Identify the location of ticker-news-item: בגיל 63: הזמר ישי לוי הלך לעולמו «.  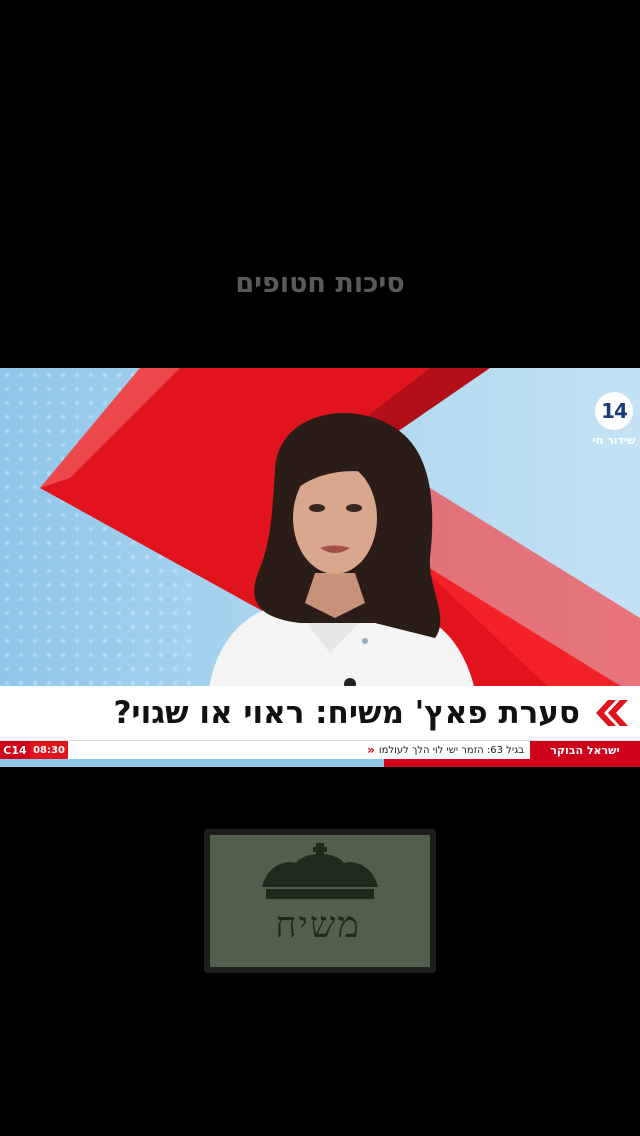
(445, 750).